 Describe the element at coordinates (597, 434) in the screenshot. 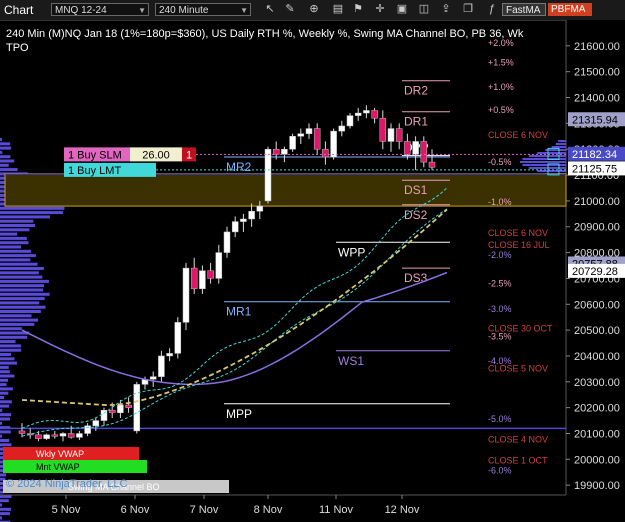

I see `y-tick-label: 20100.00` at that location.